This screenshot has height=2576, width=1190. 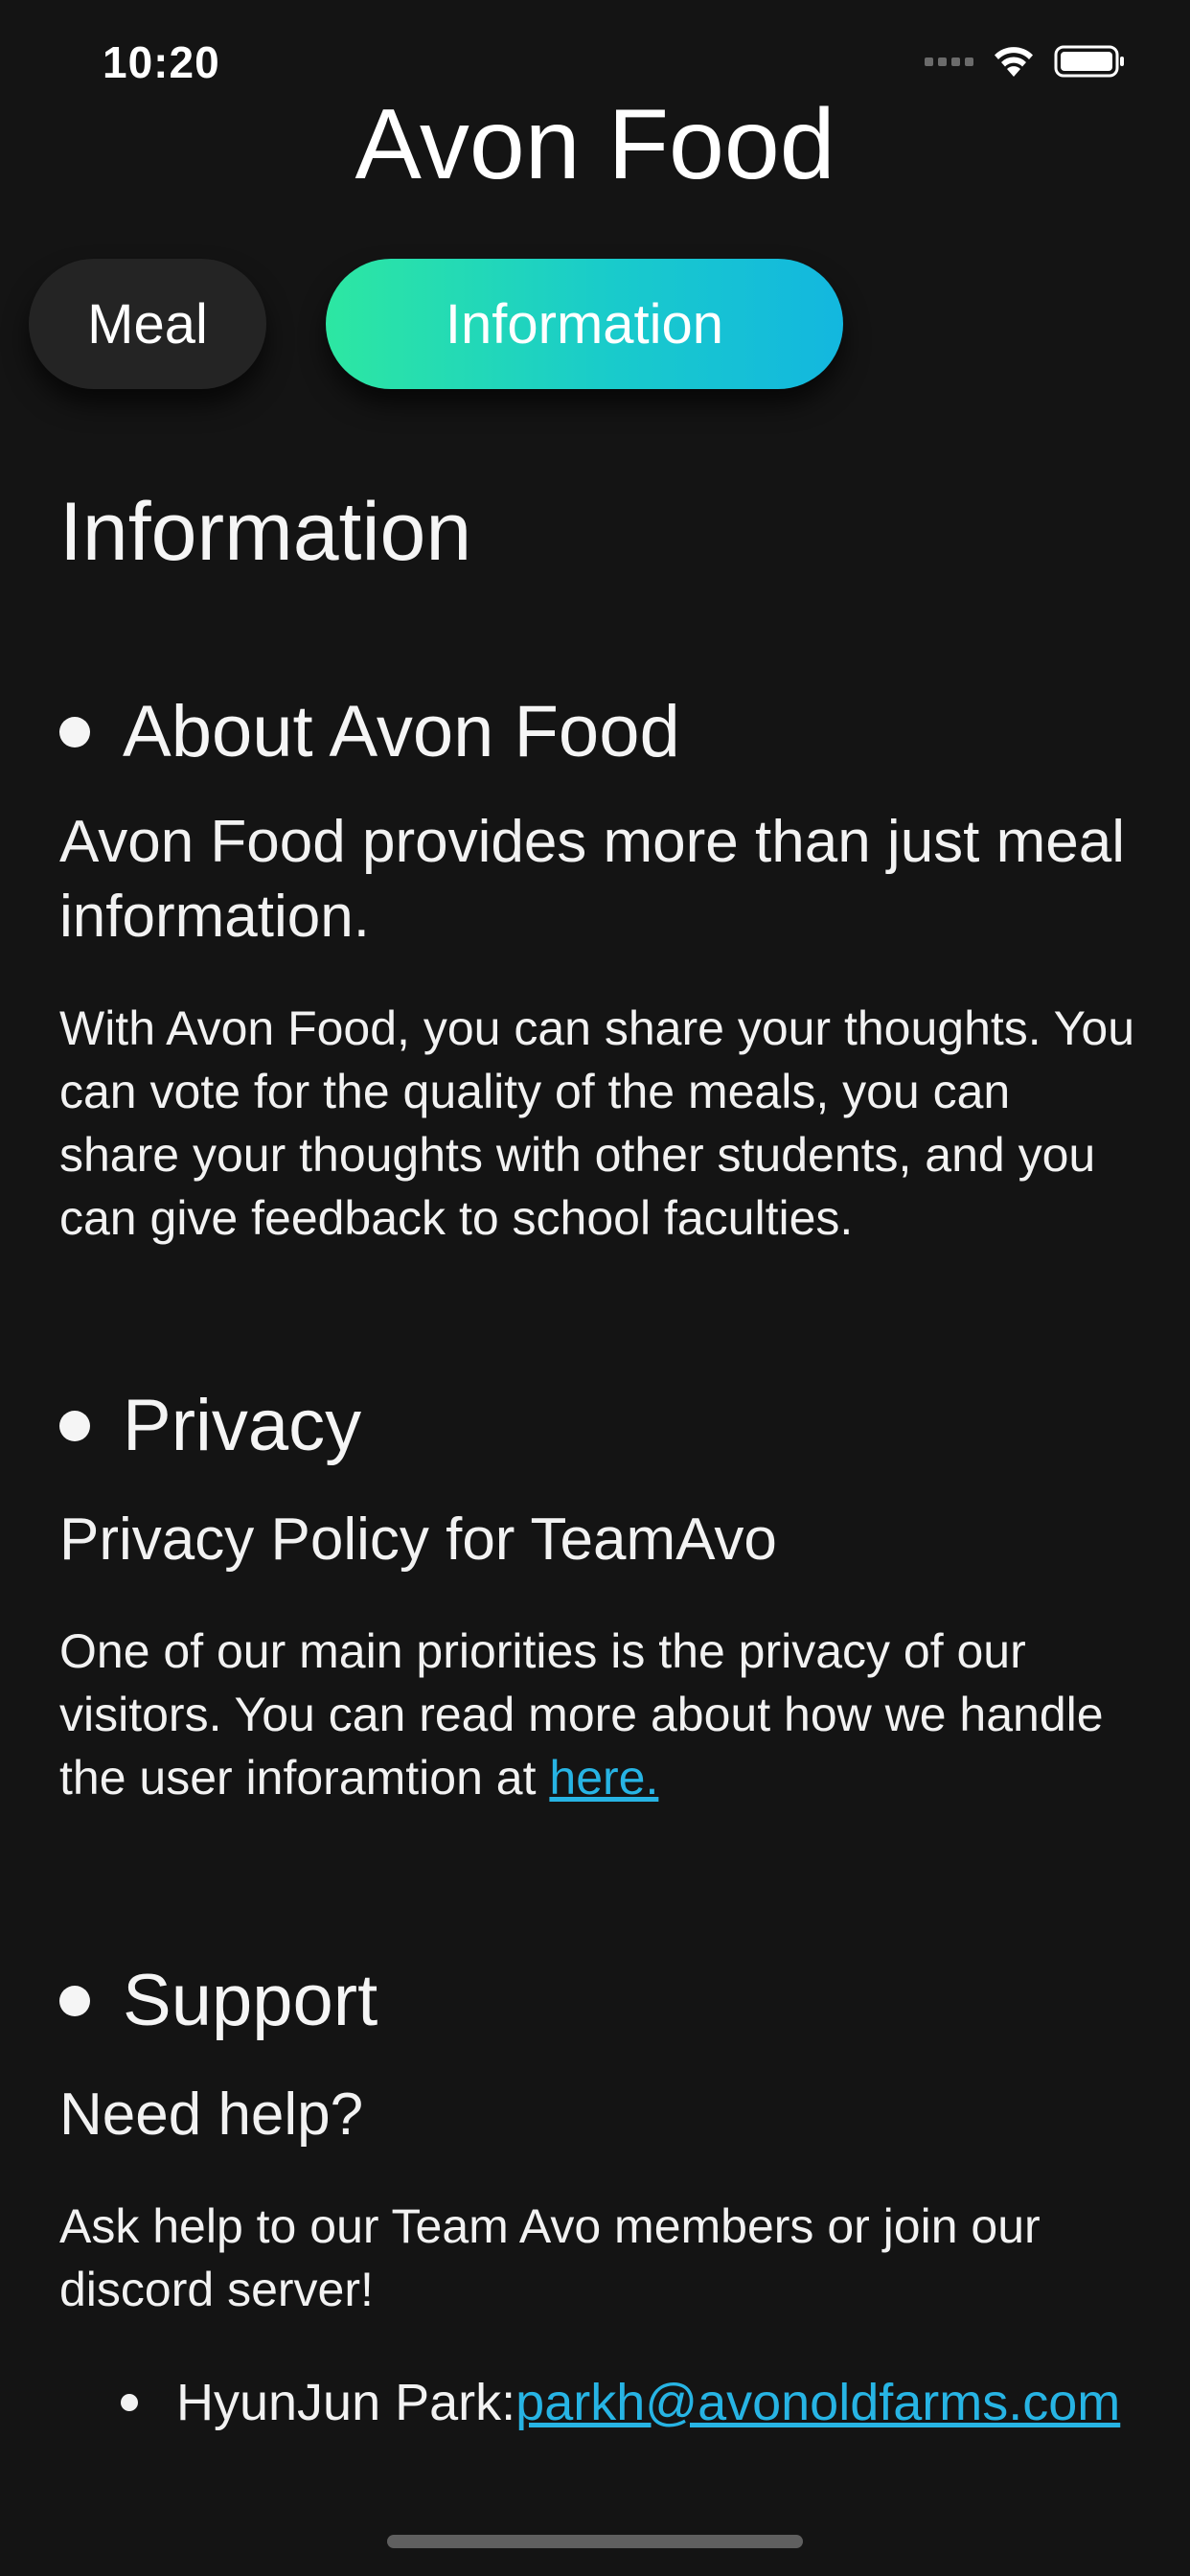 What do you see at coordinates (818, 2402) in the screenshot?
I see `contact-email-link: parkh@avonoldfarms.com` at bounding box center [818, 2402].